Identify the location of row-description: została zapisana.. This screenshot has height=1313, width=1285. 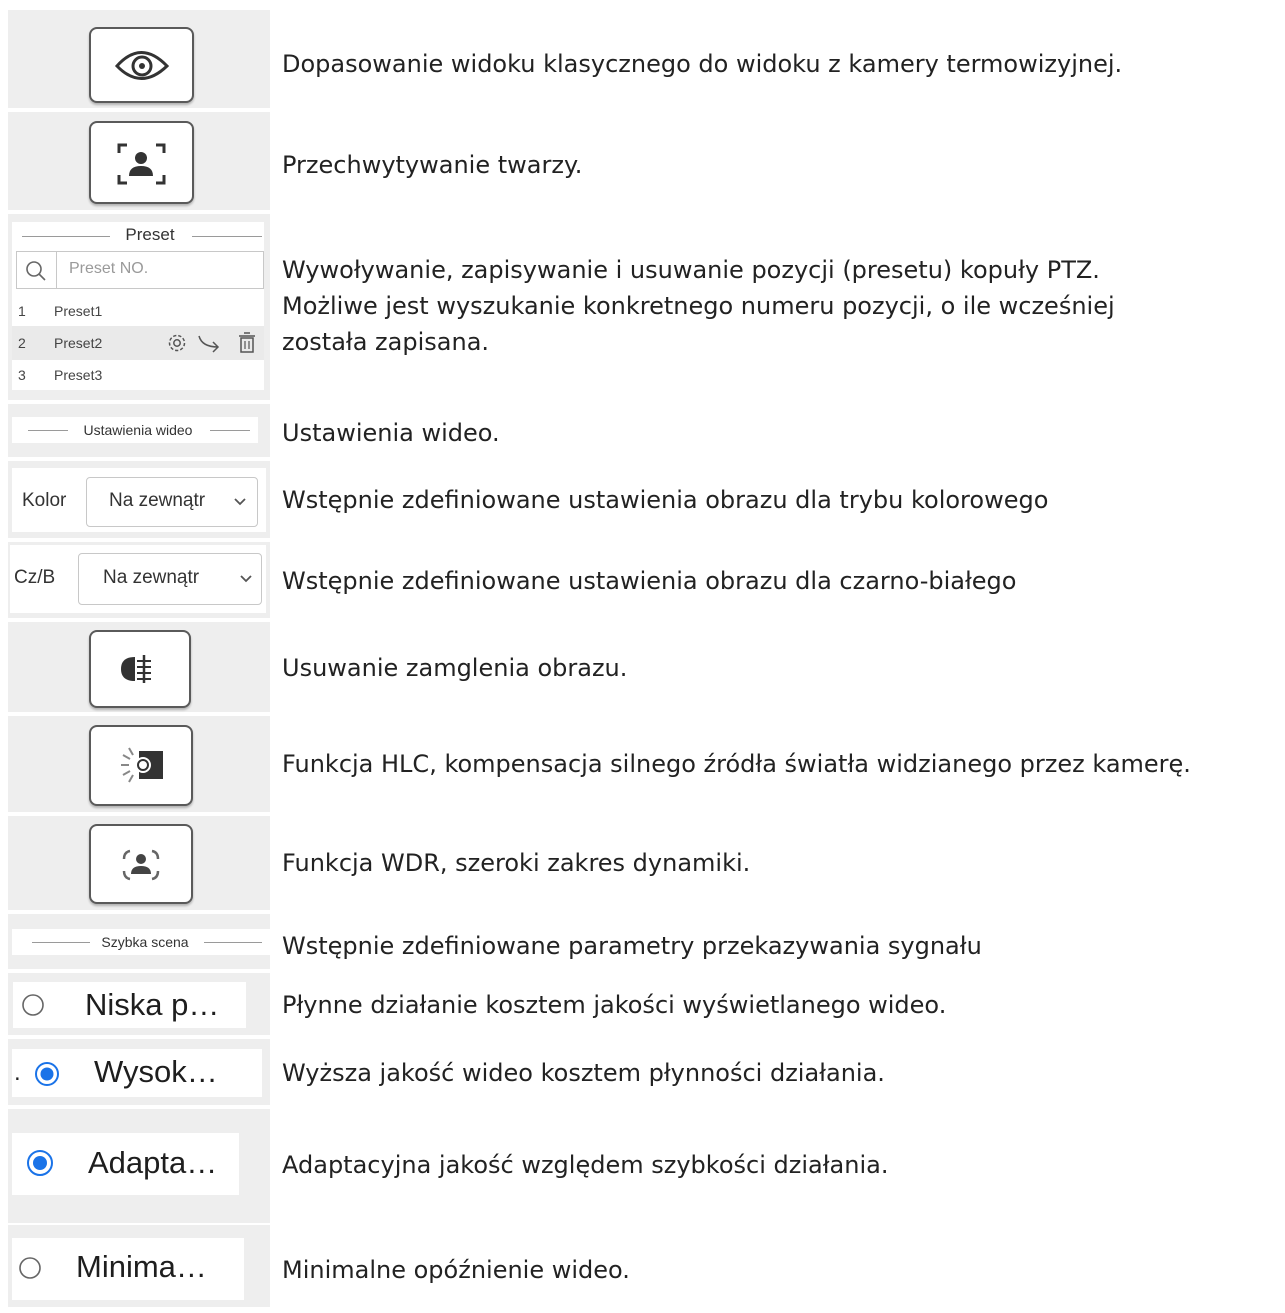
(386, 342).